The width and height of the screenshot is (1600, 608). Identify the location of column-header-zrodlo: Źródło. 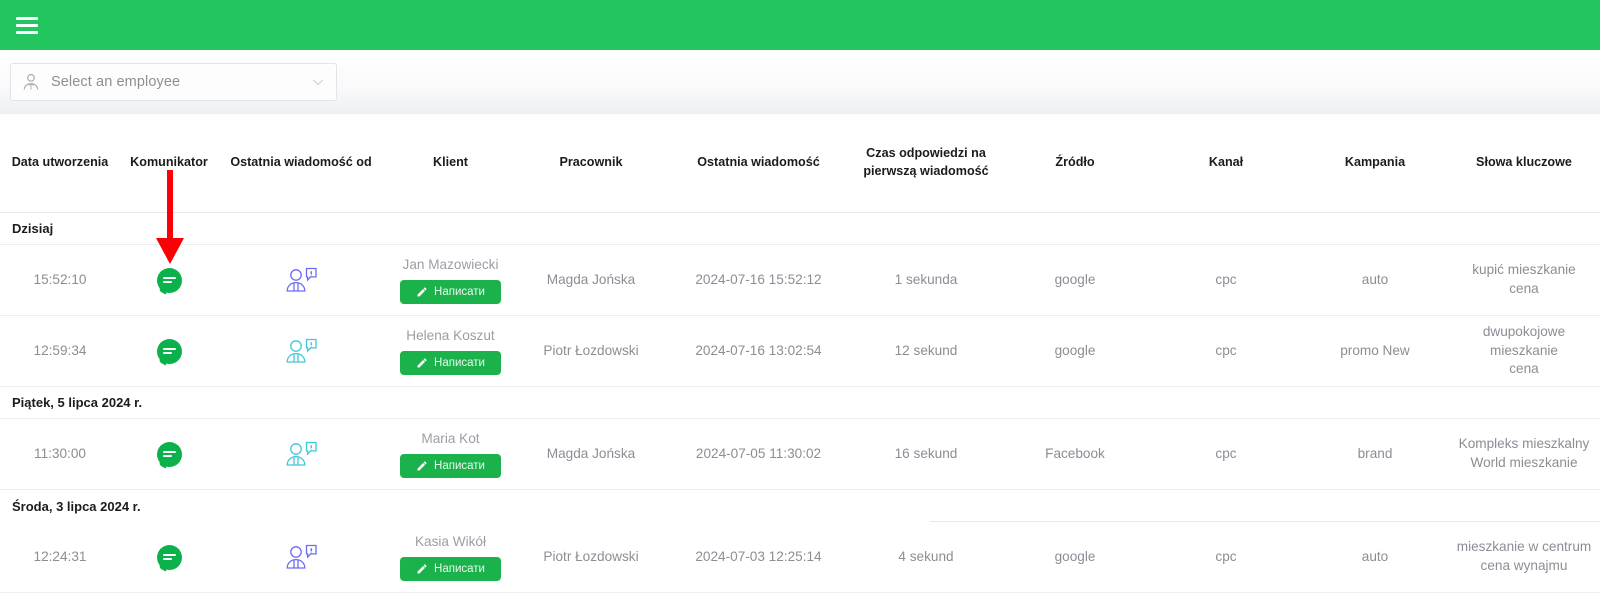
(1075, 163).